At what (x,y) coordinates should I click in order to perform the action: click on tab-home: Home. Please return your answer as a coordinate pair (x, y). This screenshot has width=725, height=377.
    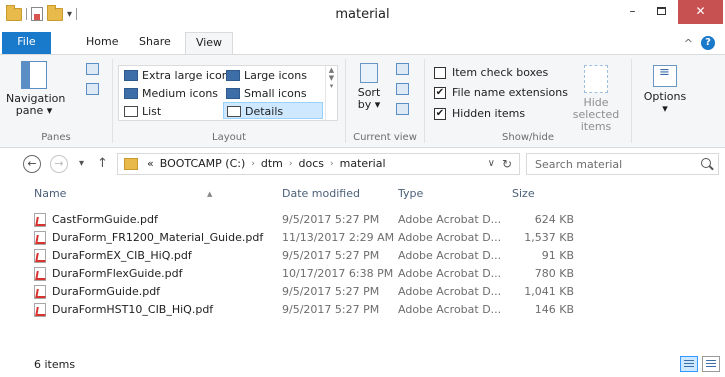
    Looking at the image, I should click on (102, 43).